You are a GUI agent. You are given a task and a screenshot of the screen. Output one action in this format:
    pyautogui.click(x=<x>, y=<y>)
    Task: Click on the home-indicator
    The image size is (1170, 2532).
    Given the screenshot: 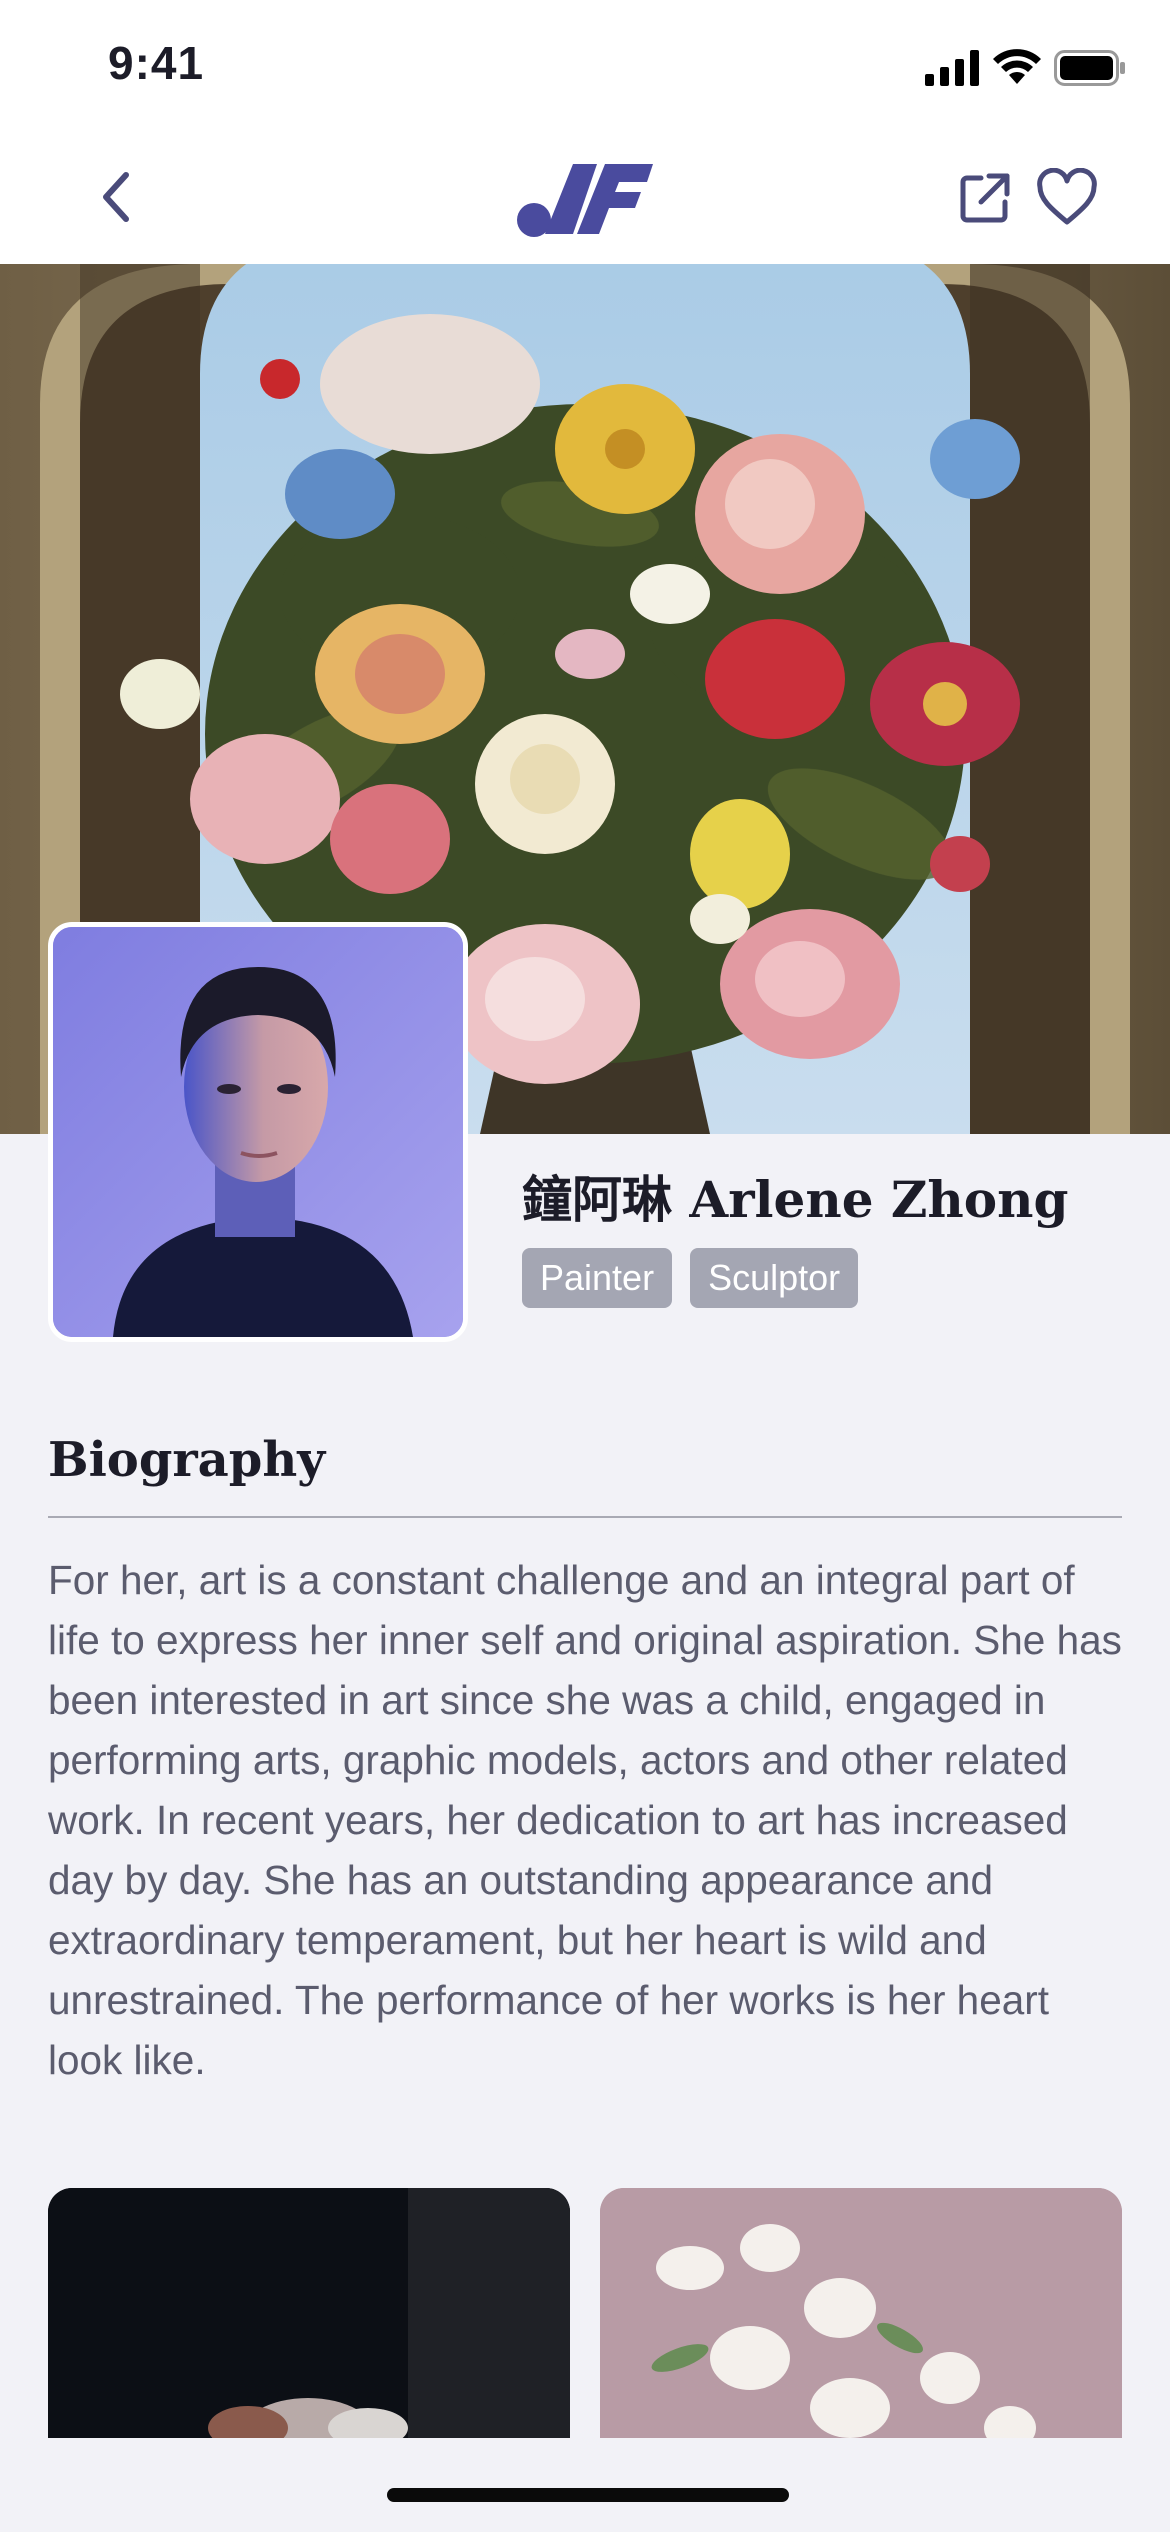 What is the action you would take?
    pyautogui.click(x=588, y=2495)
    